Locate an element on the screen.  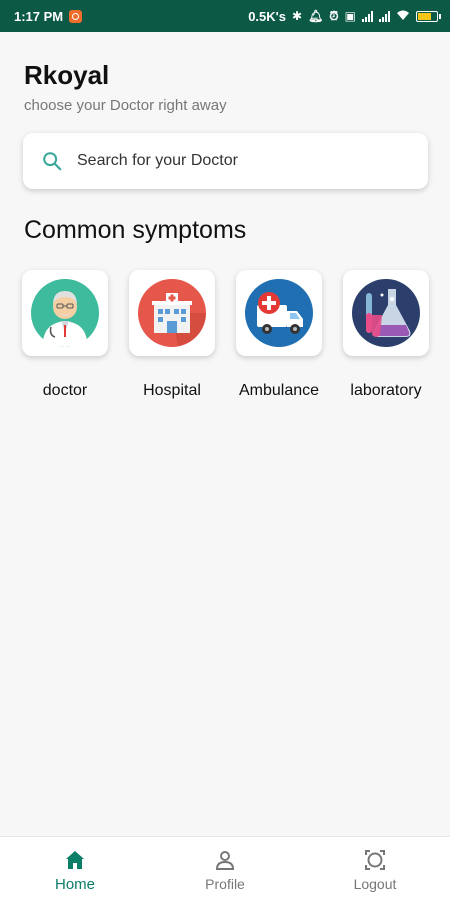
section-title: Common symptoms is located at coordinates (135, 230).